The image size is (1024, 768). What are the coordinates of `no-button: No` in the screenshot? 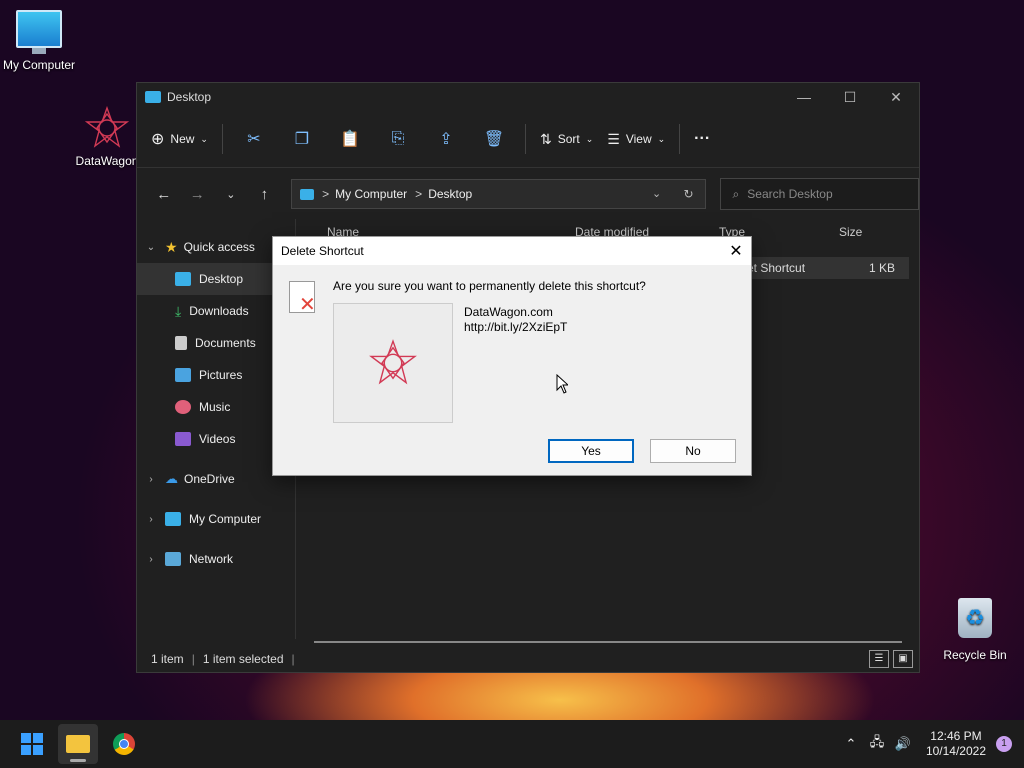 It's located at (693, 451).